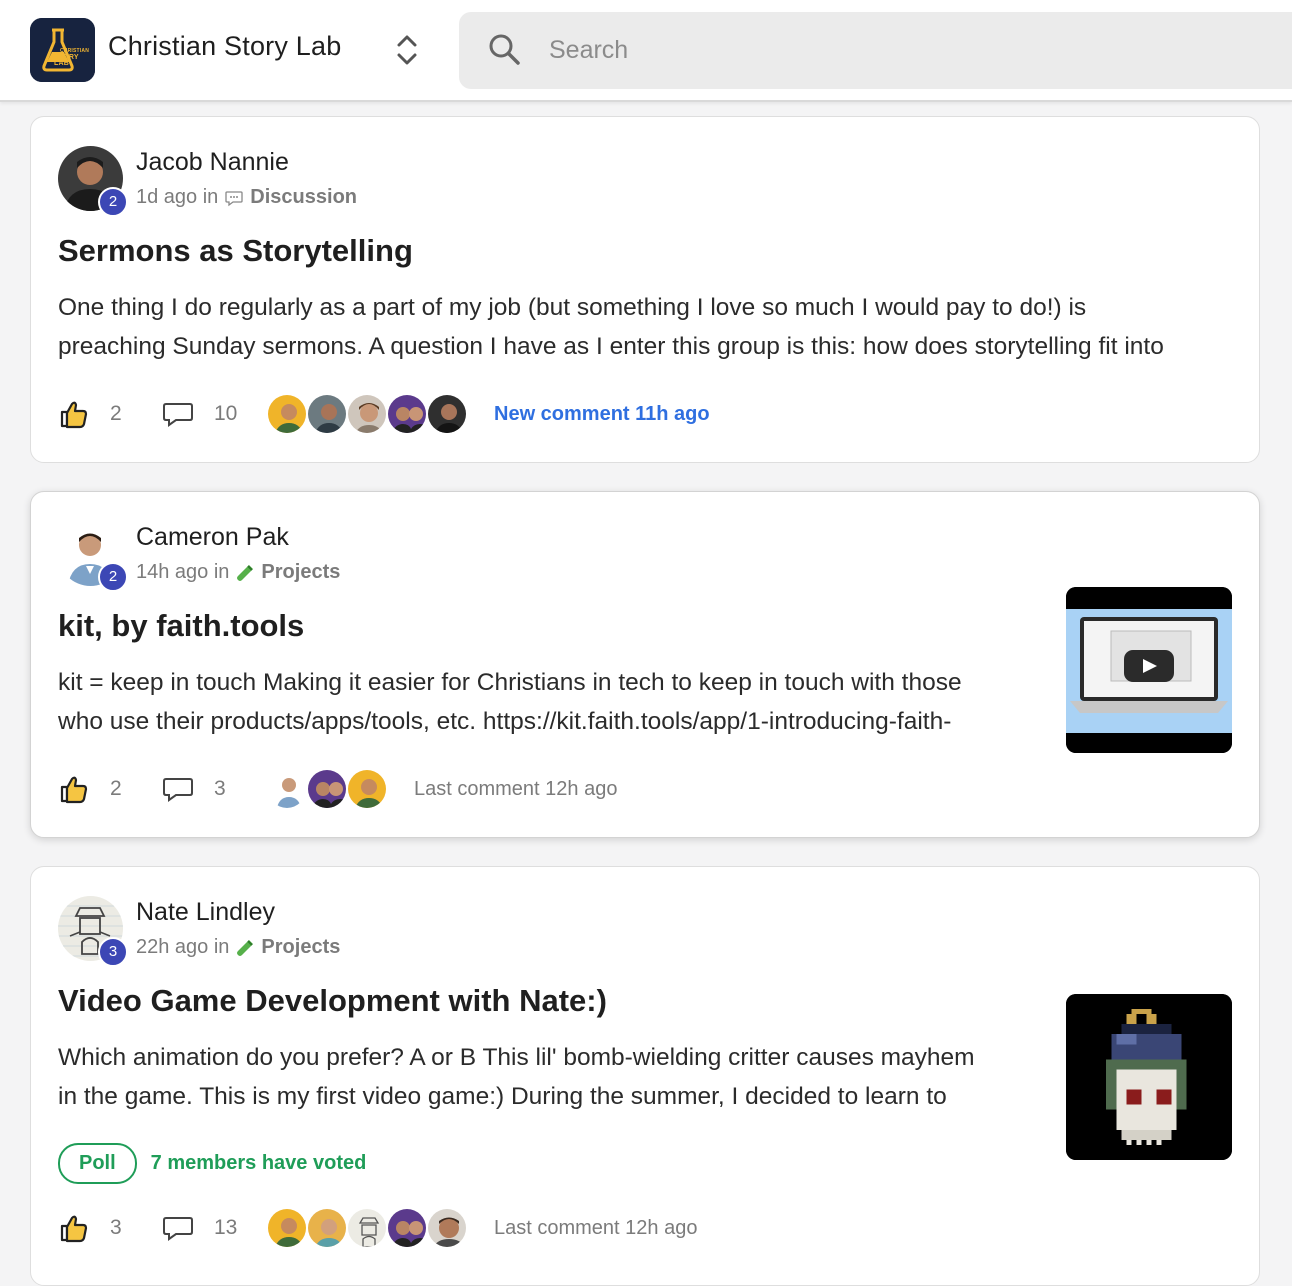  What do you see at coordinates (212, 537) in the screenshot?
I see `author-name: Cameron Pak` at bounding box center [212, 537].